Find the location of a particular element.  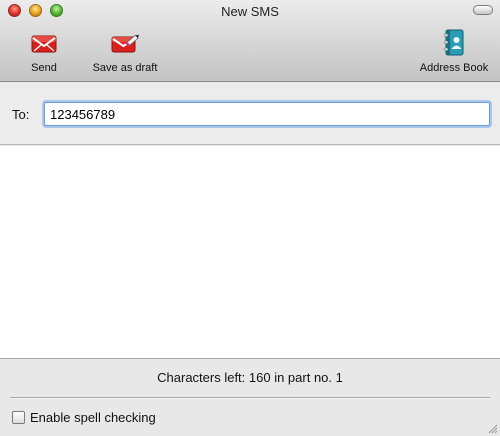

address-book-label: Address Book is located at coordinates (454, 68).